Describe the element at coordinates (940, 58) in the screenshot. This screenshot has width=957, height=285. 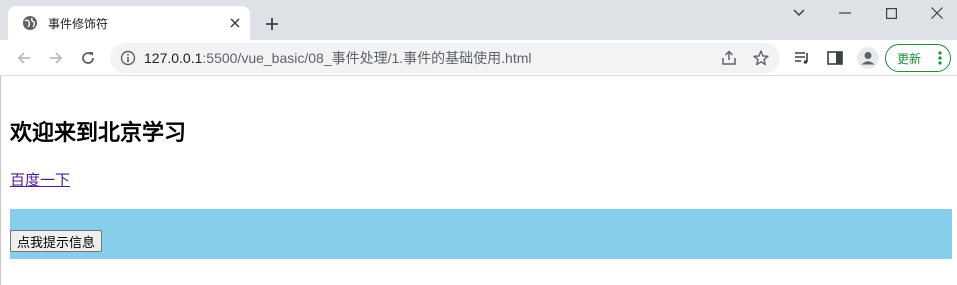
I see `more-menu-icon` at that location.